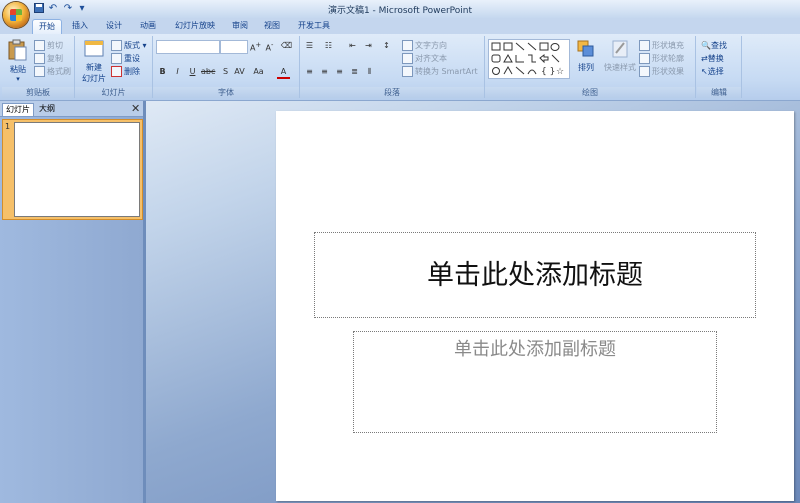  I want to click on close-pane-icon: ✕, so click(135, 108).